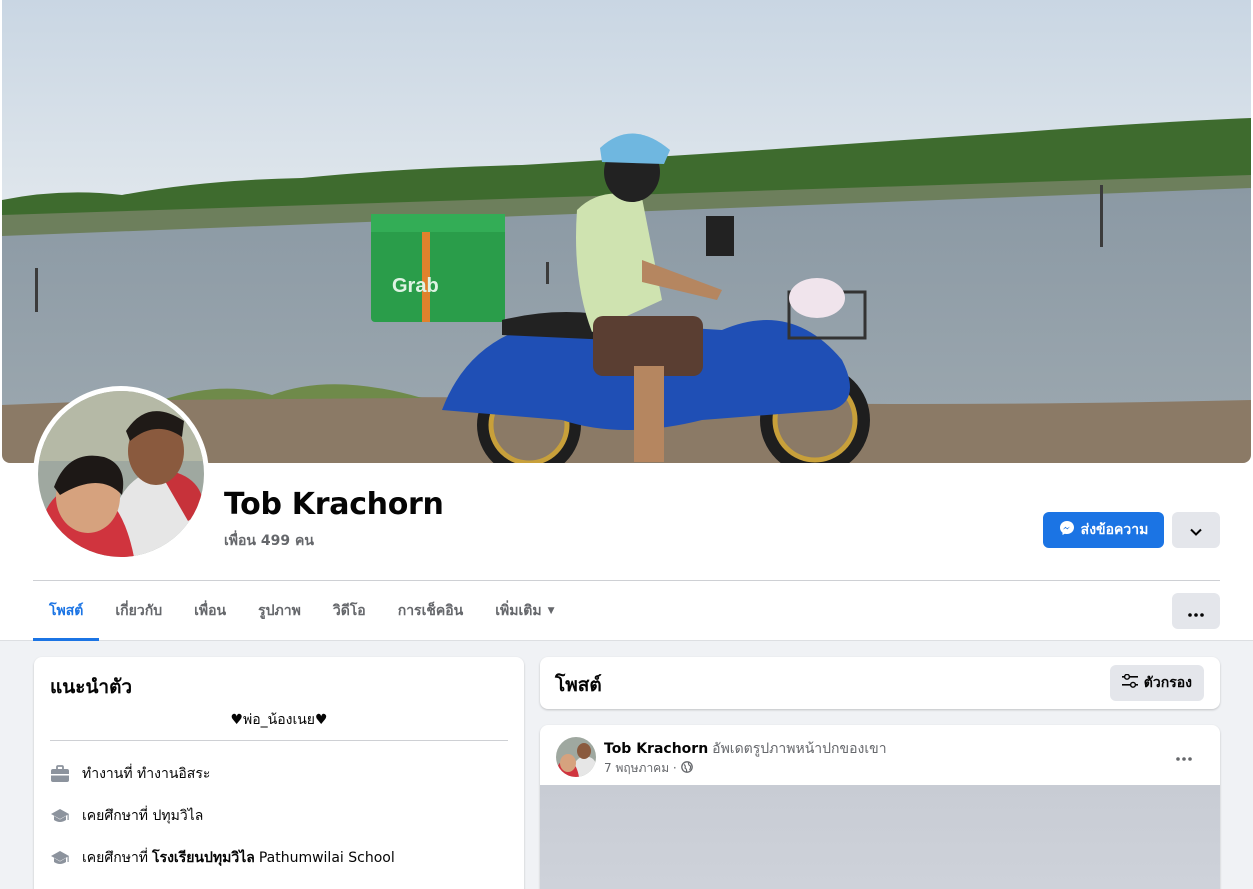 Image resolution: width=1253 pixels, height=889 pixels. I want to click on briefcase-icon, so click(60, 774).